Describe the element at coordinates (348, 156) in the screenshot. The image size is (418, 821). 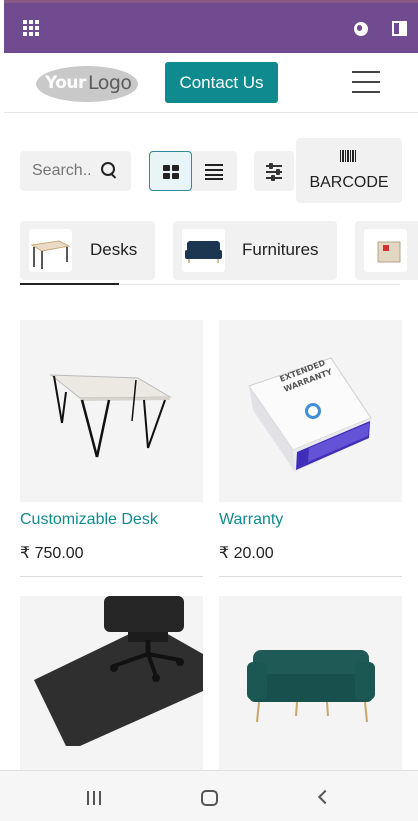
I see `barcode-icon` at that location.